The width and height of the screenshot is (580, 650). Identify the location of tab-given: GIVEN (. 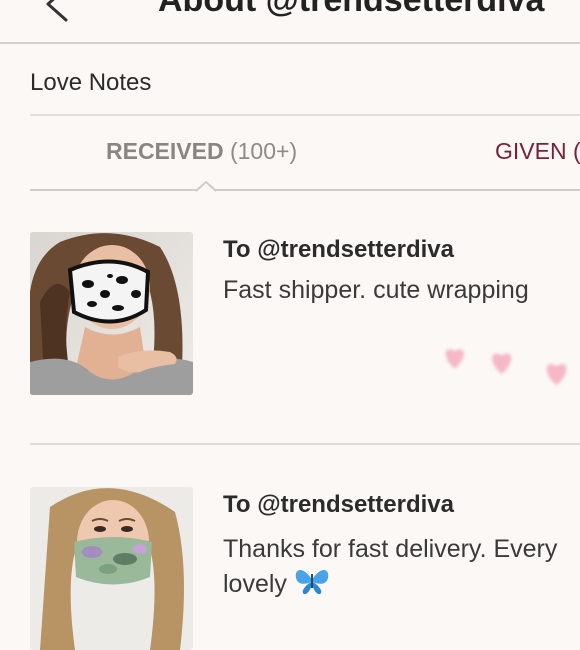
(537, 151).